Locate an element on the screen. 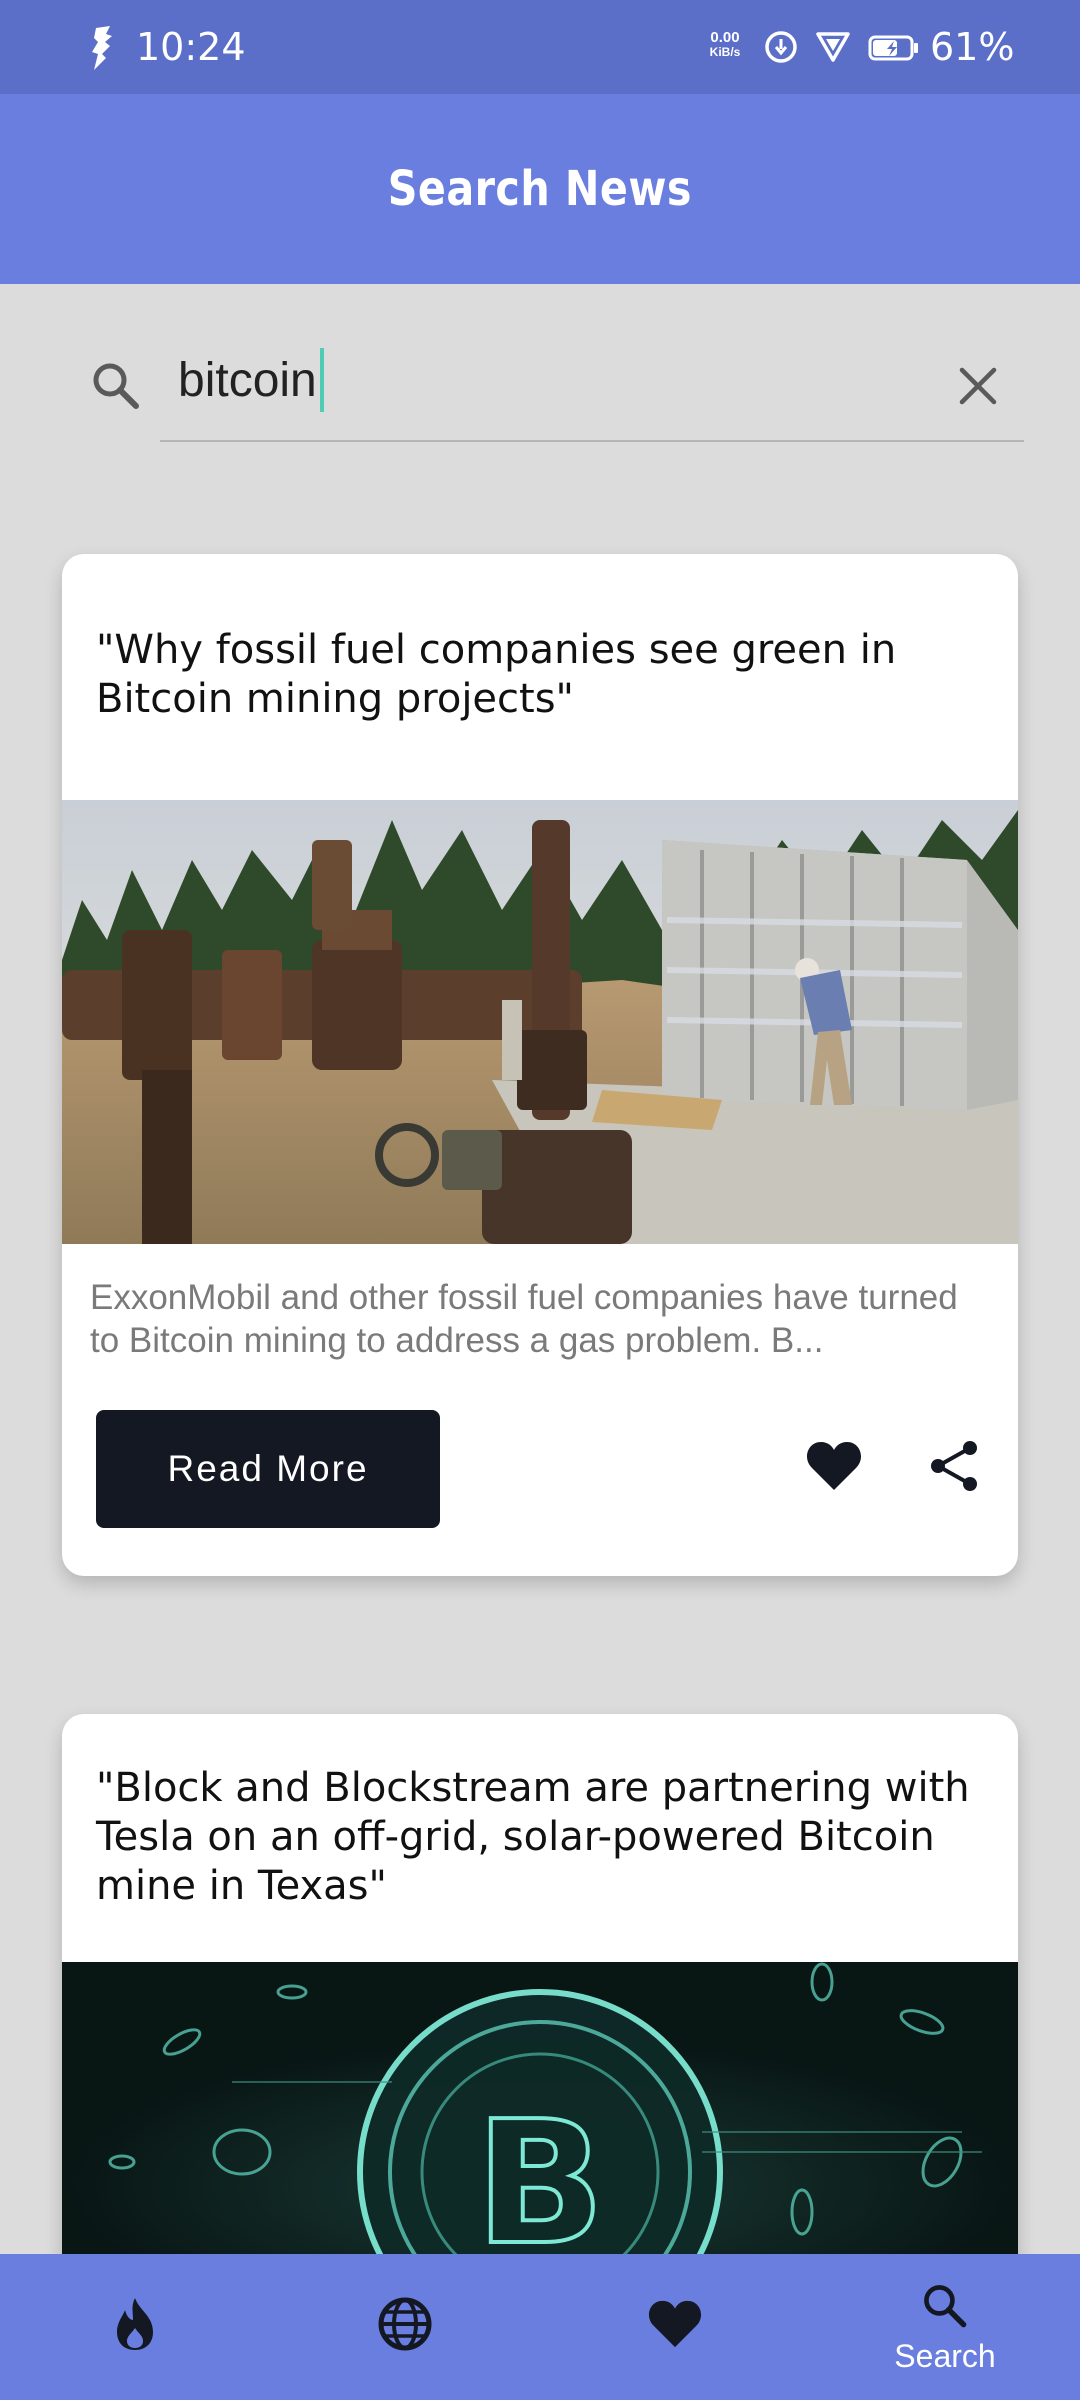 This screenshot has width=1080, height=2400. search-bar is located at coordinates (556, 392).